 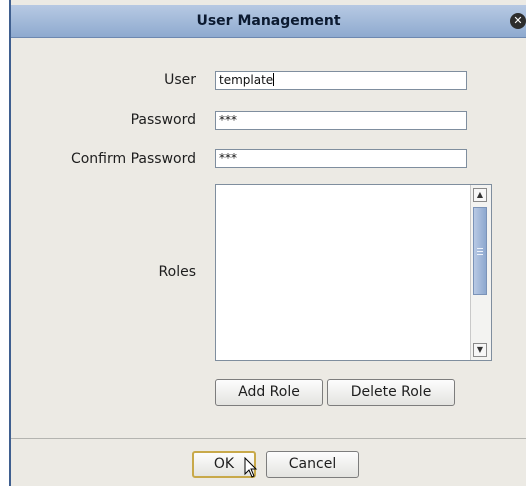 What do you see at coordinates (391, 392) in the screenshot?
I see `delete-role-button: Delete Role` at bounding box center [391, 392].